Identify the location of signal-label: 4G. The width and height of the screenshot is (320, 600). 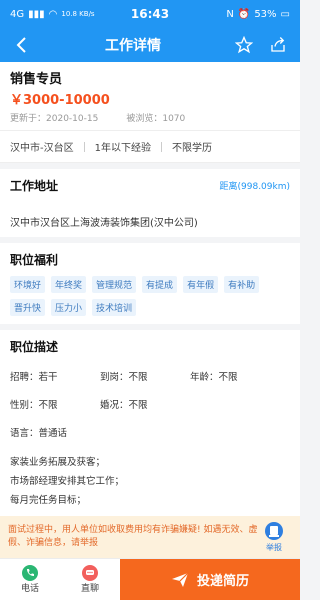
(17, 14).